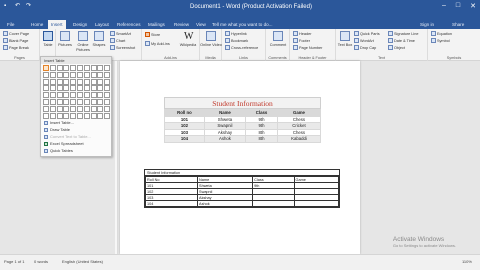 The width and height of the screenshot is (480, 270). I want to click on blank-page-button: Blank Page, so click(15, 40).